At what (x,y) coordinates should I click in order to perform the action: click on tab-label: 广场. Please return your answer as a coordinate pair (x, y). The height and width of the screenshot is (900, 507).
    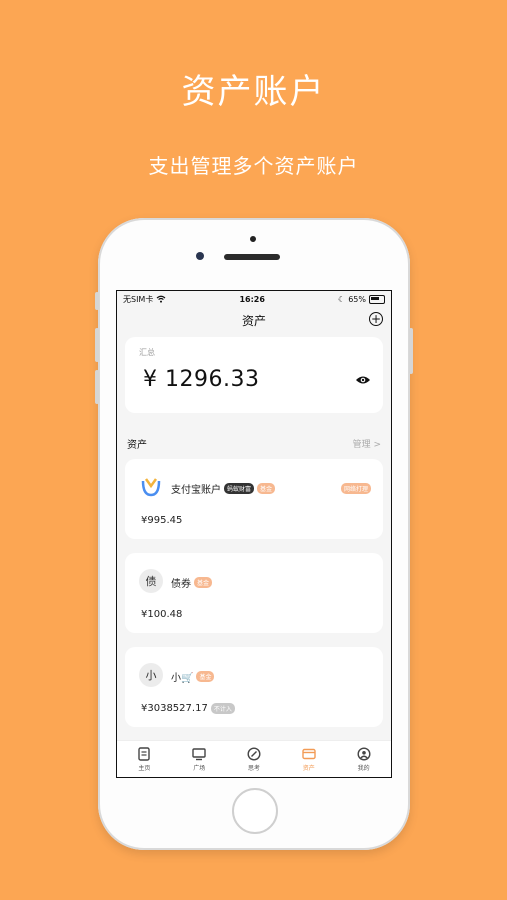
    Looking at the image, I should click on (199, 768).